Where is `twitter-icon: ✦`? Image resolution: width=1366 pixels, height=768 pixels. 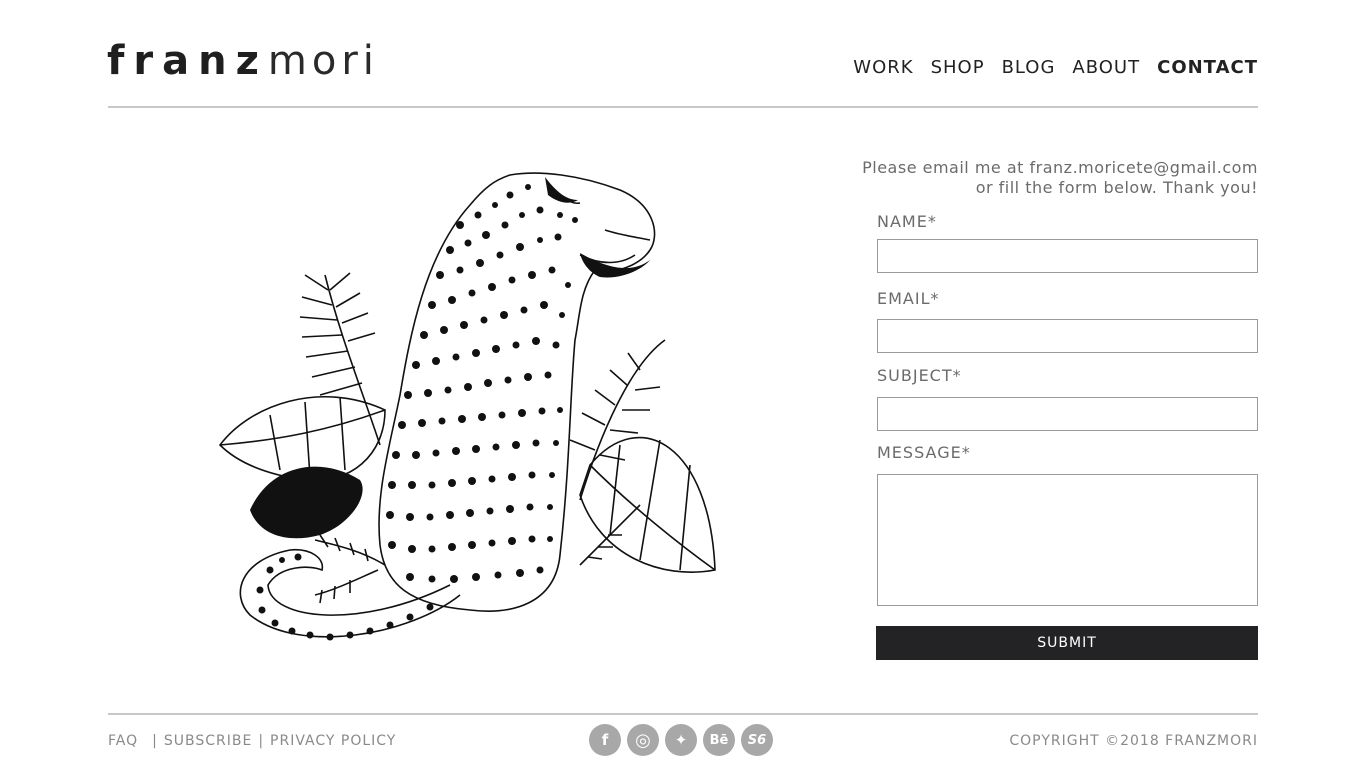 twitter-icon: ✦ is located at coordinates (681, 740).